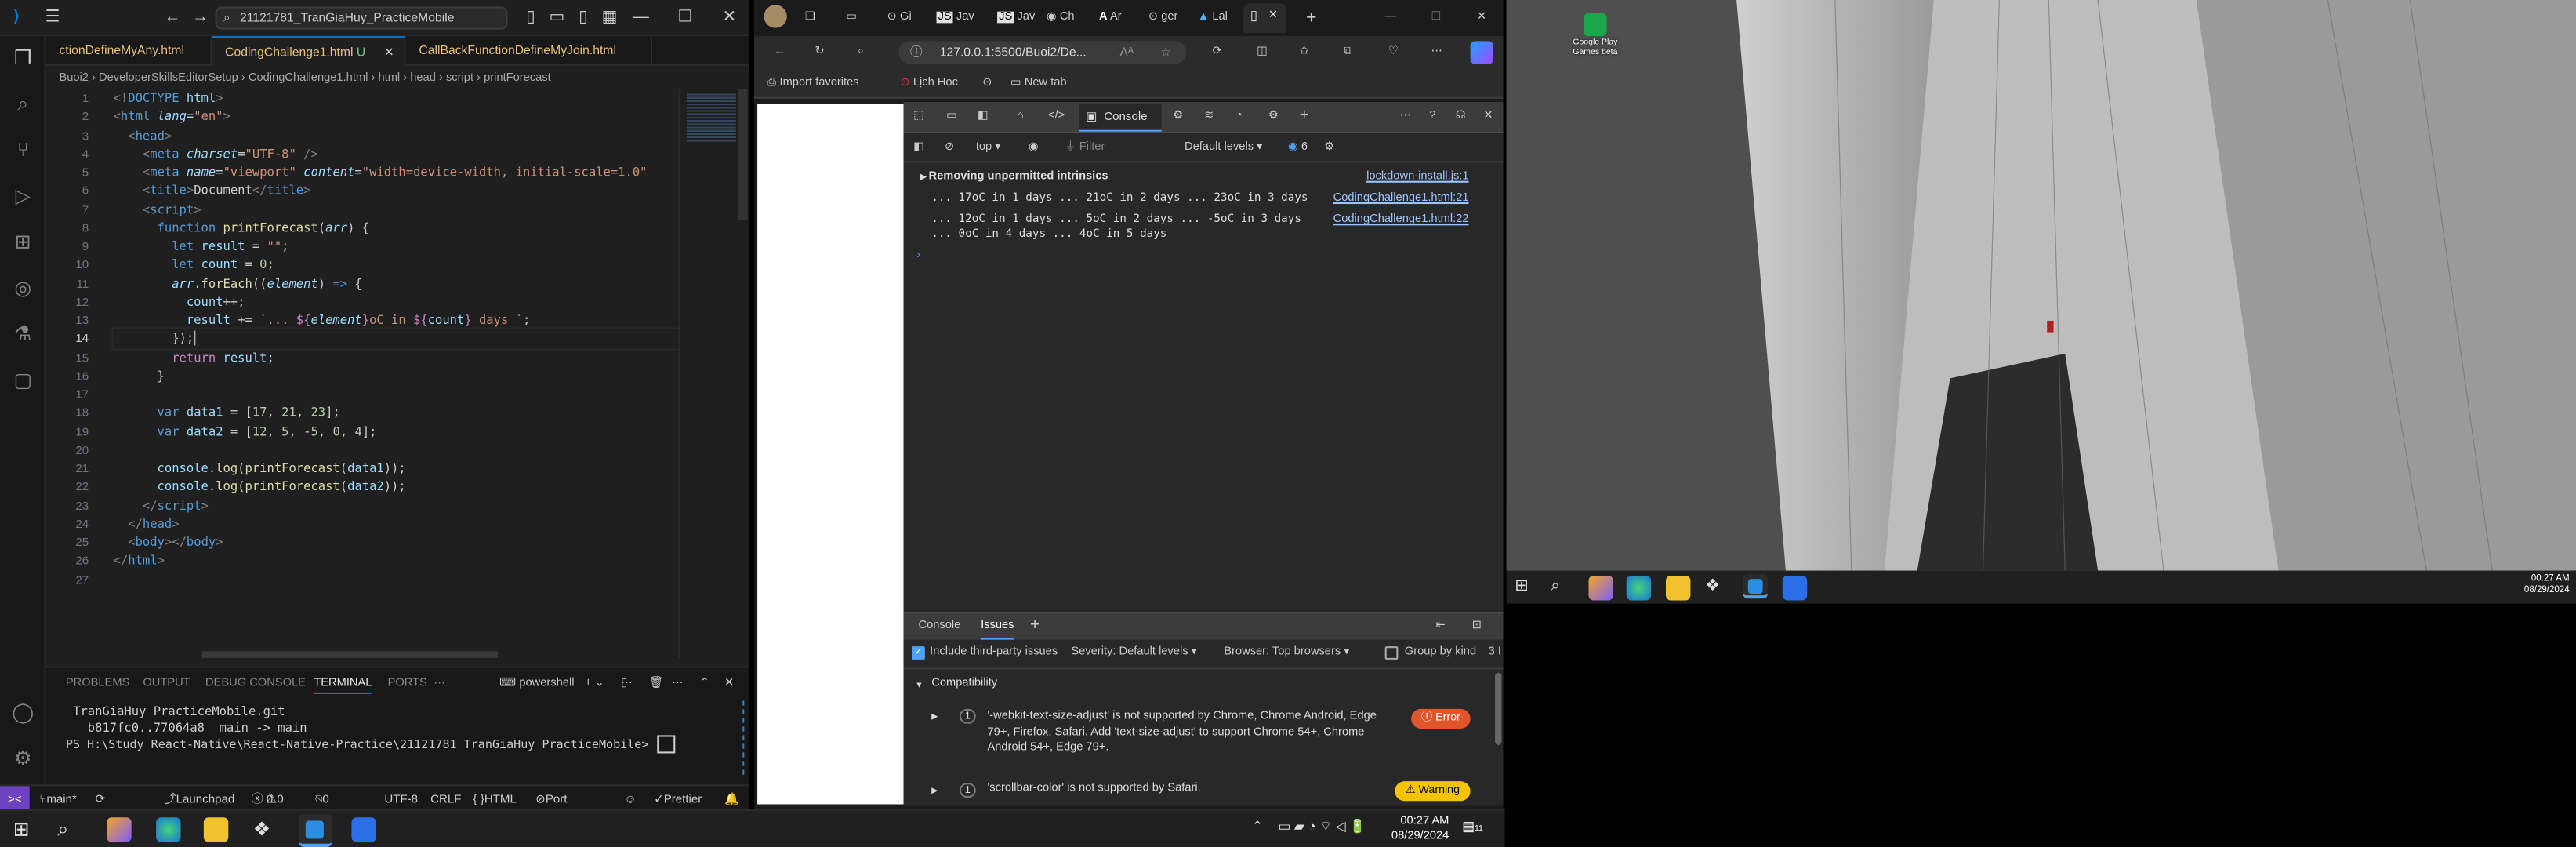 Image resolution: width=2576 pixels, height=847 pixels. What do you see at coordinates (1393, 52) in the screenshot?
I see `browser-essentials-icon: ♡` at bounding box center [1393, 52].